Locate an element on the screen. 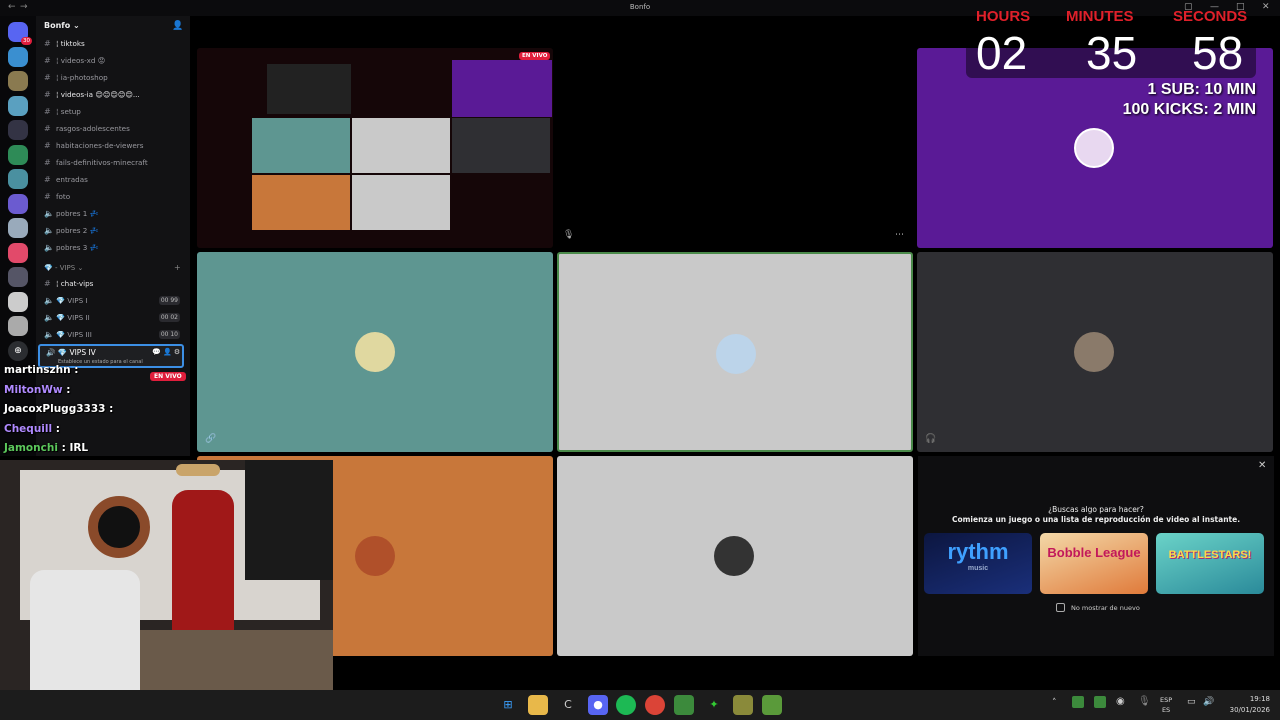 This screenshot has height=720, width=1280. mic-muted-icon: 🎙 is located at coordinates (569, 235).